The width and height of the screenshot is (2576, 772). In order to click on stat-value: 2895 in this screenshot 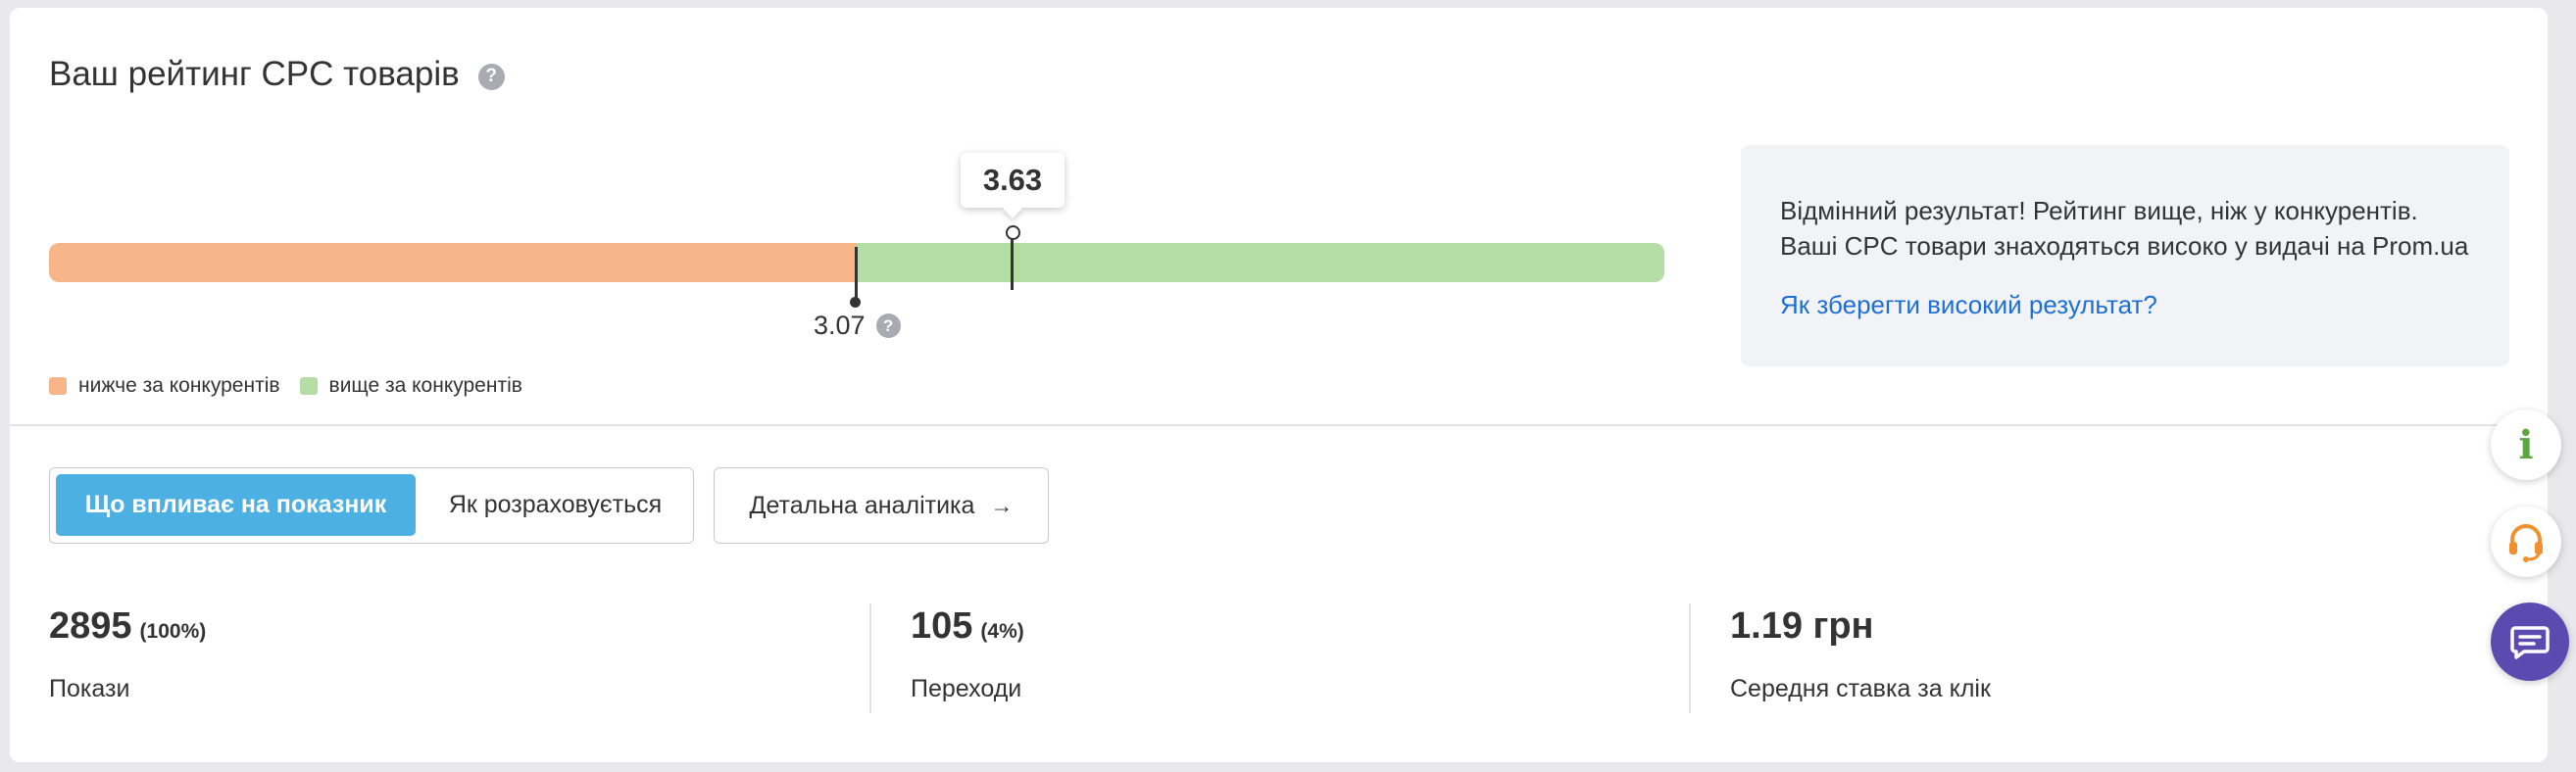, I will do `click(90, 626)`.